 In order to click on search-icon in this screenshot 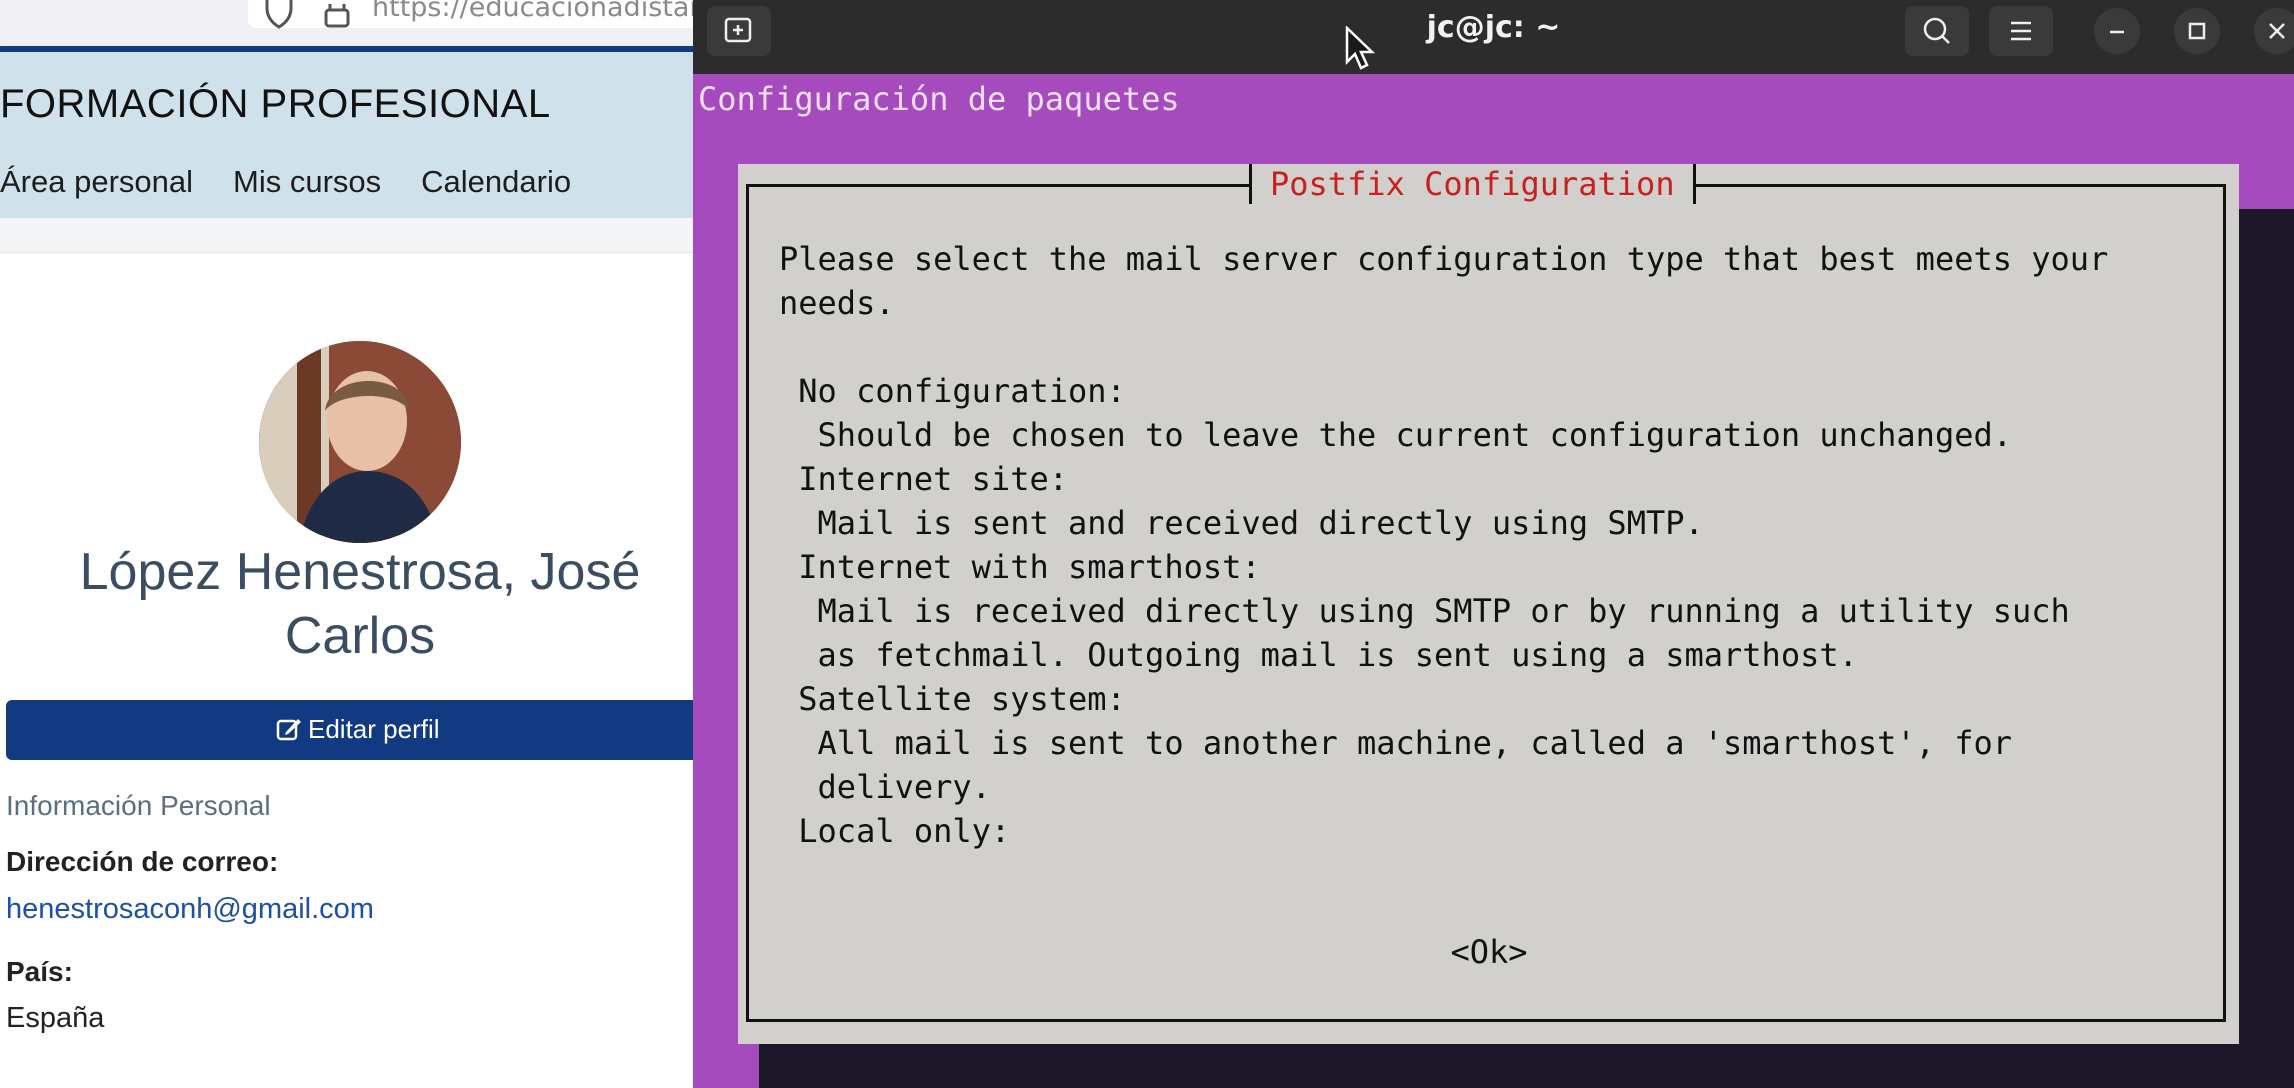, I will do `click(1936, 30)`.